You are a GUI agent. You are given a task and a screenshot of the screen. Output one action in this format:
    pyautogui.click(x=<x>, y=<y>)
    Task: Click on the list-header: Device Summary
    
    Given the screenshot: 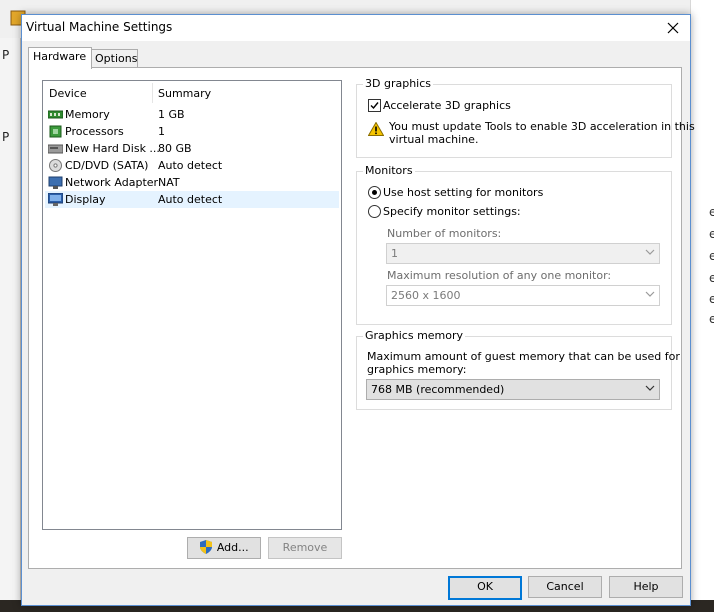 What is the action you would take?
    pyautogui.click(x=192, y=92)
    